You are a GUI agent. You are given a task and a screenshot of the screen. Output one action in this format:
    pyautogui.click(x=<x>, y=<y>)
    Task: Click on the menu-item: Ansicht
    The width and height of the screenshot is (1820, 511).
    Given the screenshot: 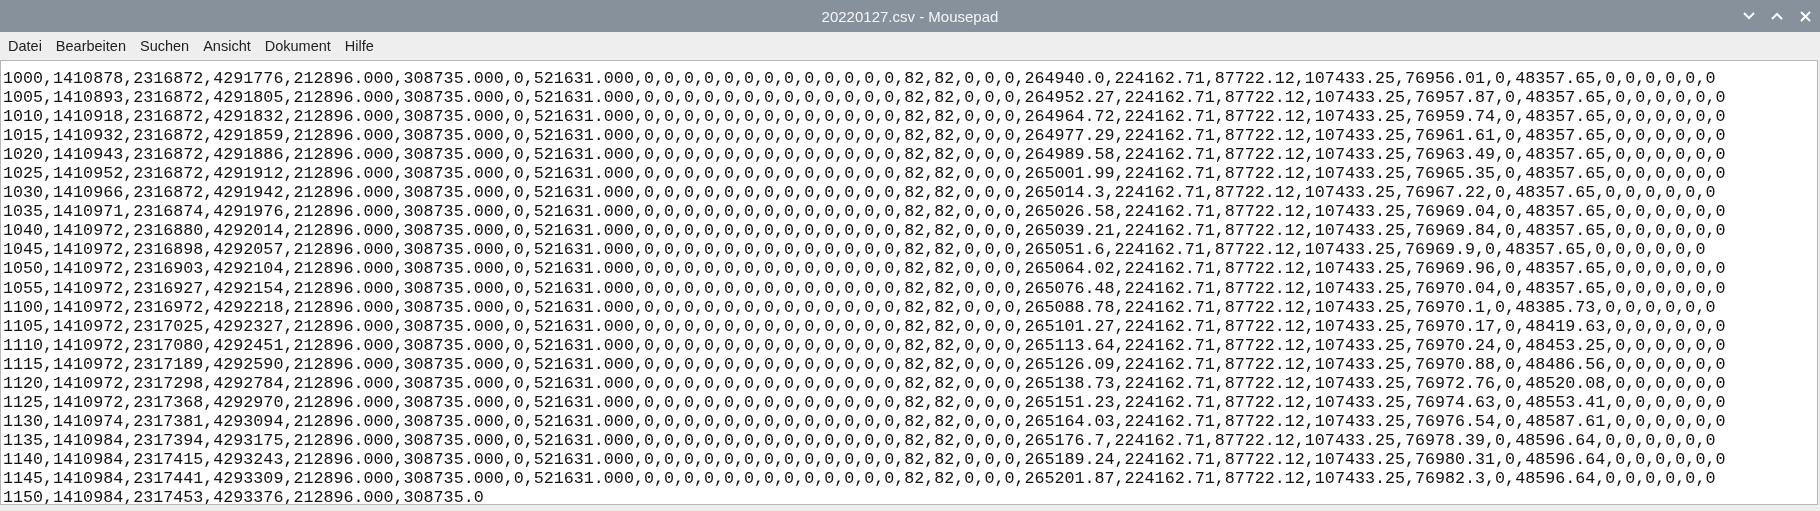 What is the action you would take?
    pyautogui.click(x=227, y=46)
    